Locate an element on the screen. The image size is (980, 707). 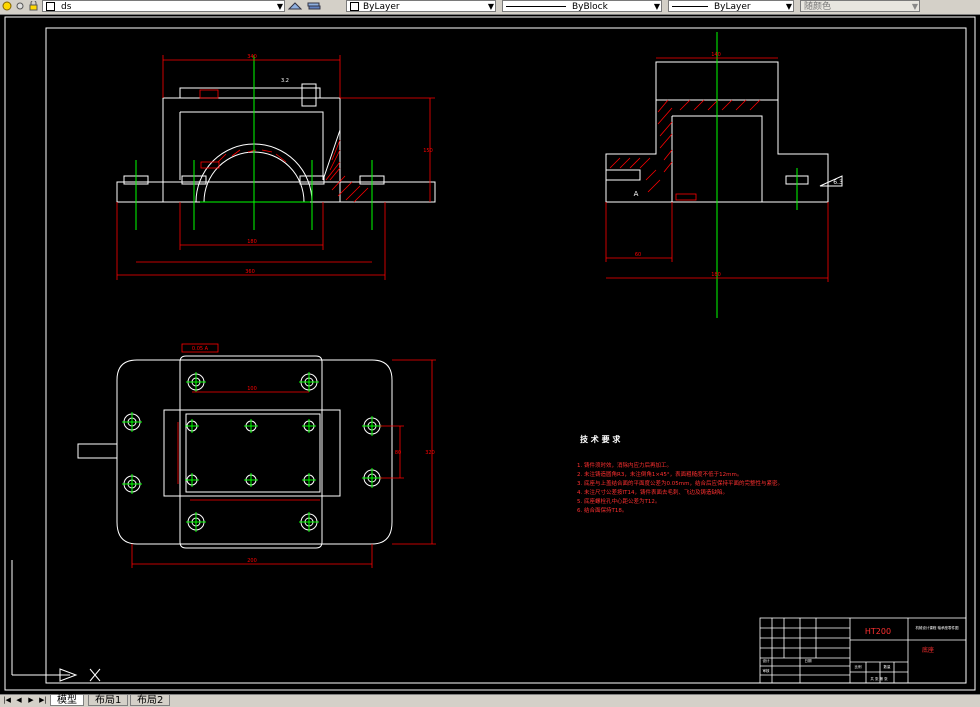
side-slot is located at coordinates (623, 175).